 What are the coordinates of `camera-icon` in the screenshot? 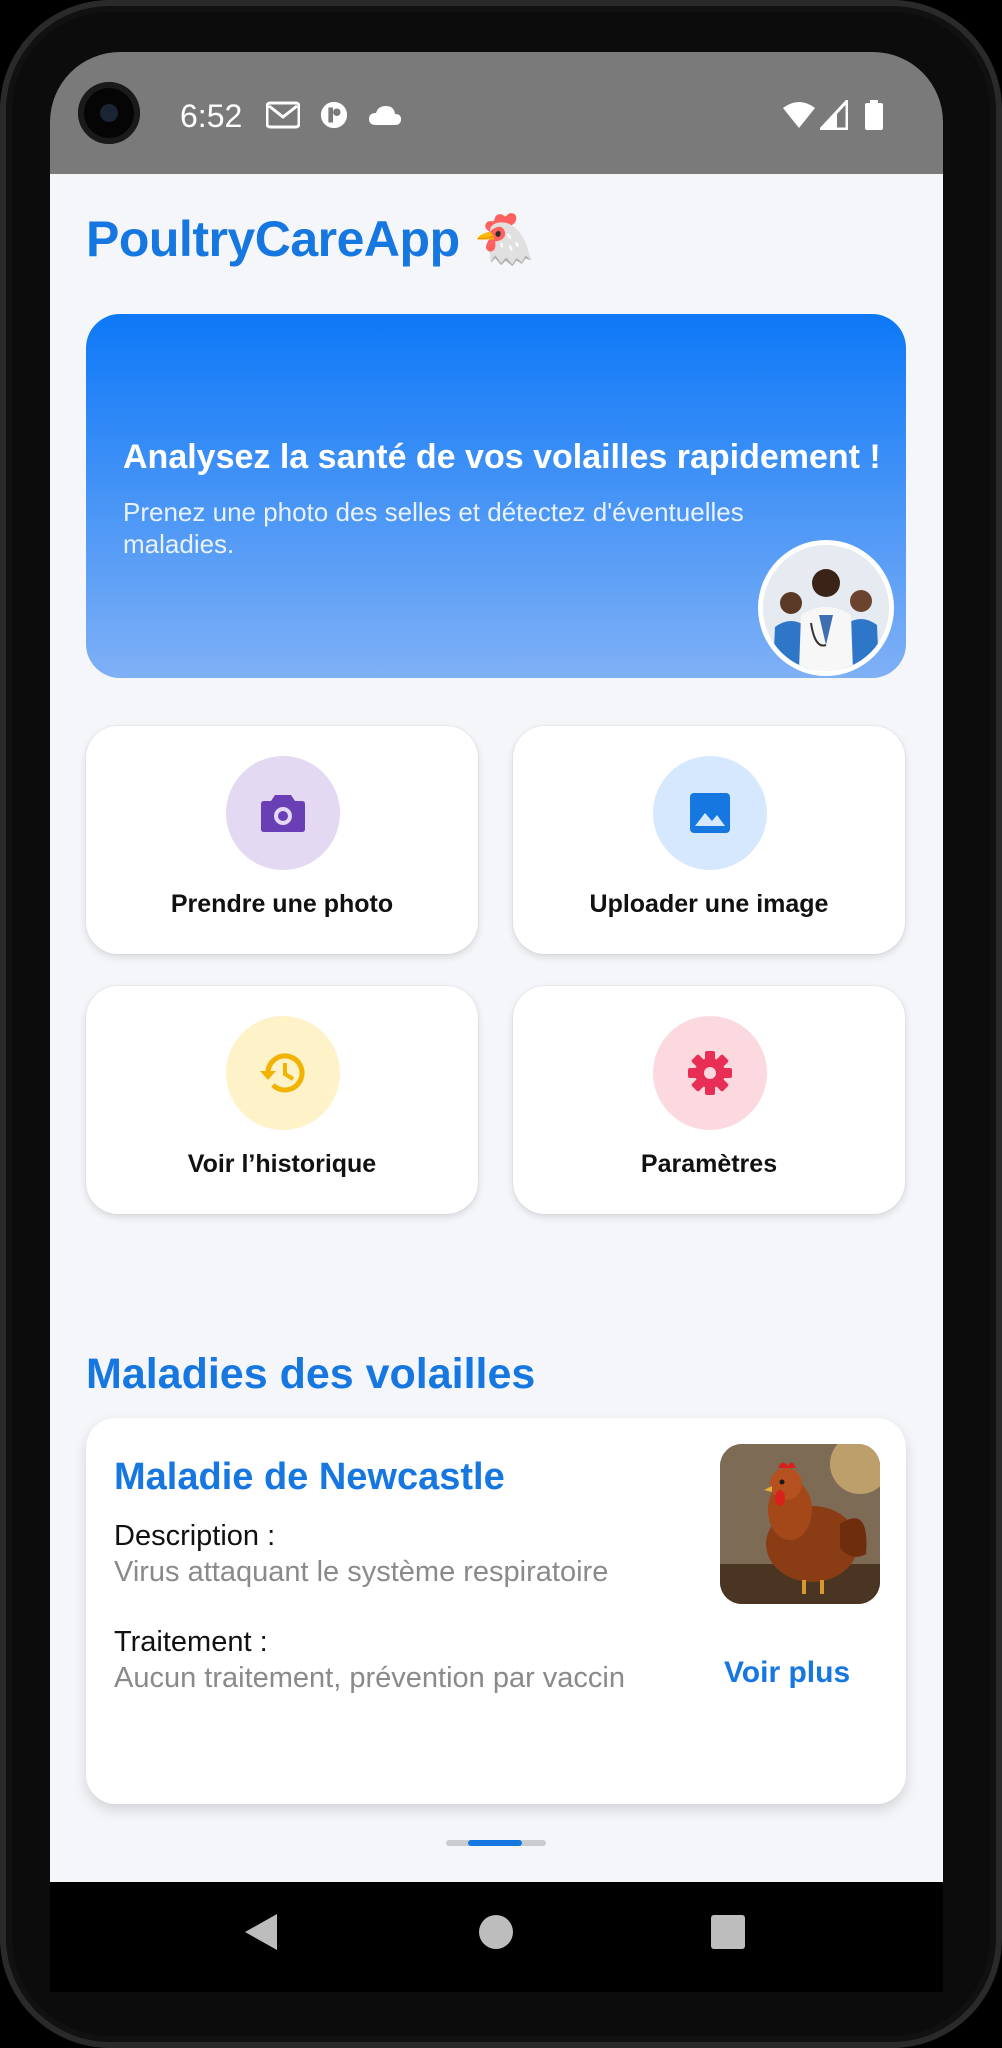 It's located at (283, 813).